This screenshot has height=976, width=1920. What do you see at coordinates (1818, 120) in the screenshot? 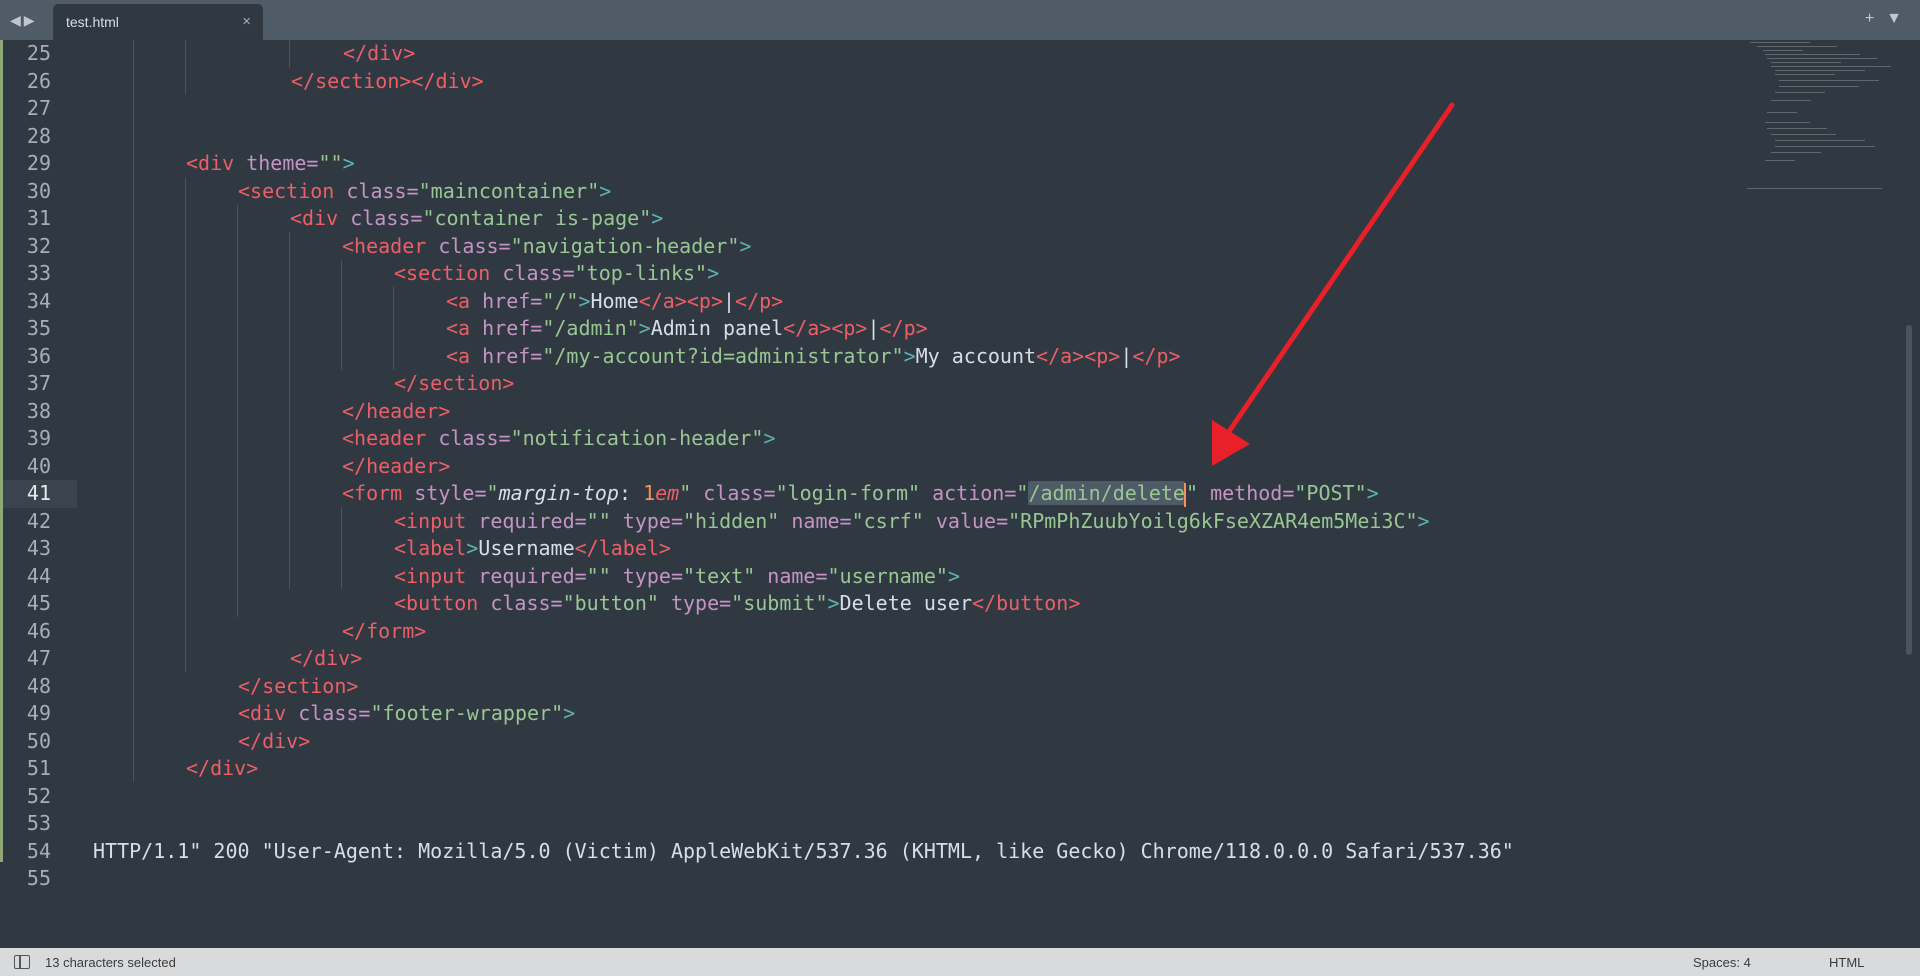
I see `minimap` at bounding box center [1818, 120].